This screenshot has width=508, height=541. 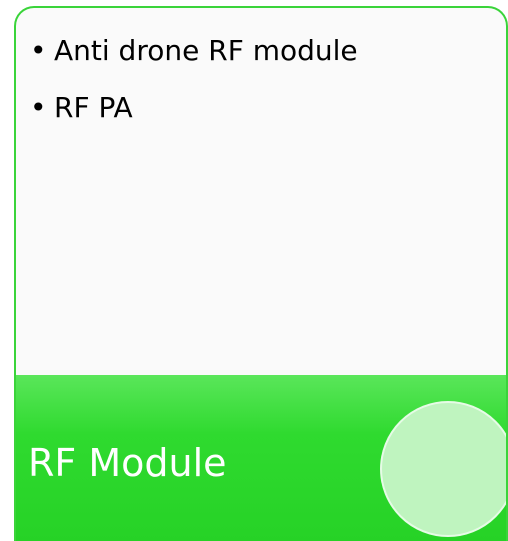 What do you see at coordinates (443, 469) in the screenshot?
I see `decorative-circle` at bounding box center [443, 469].